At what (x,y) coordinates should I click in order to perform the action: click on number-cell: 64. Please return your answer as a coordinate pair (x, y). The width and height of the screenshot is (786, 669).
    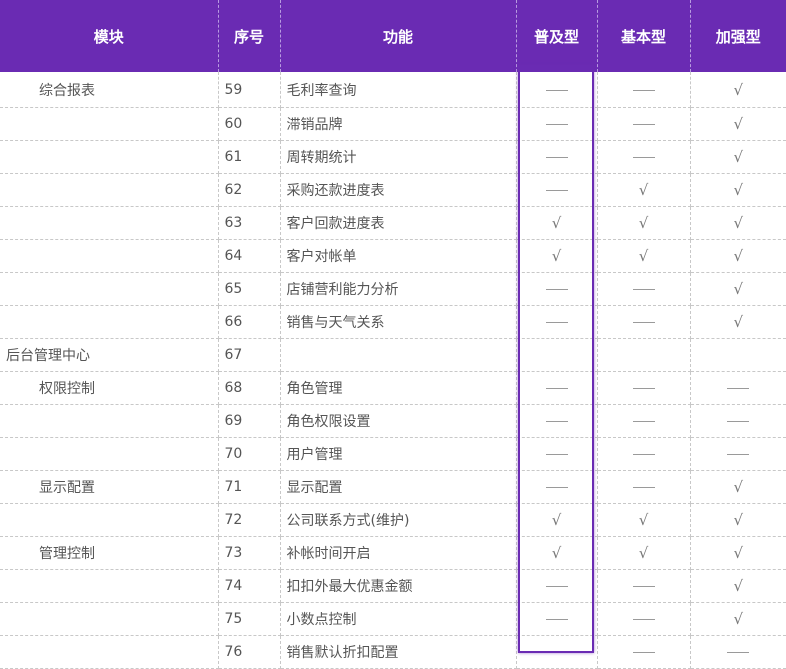
    Looking at the image, I should click on (249, 256).